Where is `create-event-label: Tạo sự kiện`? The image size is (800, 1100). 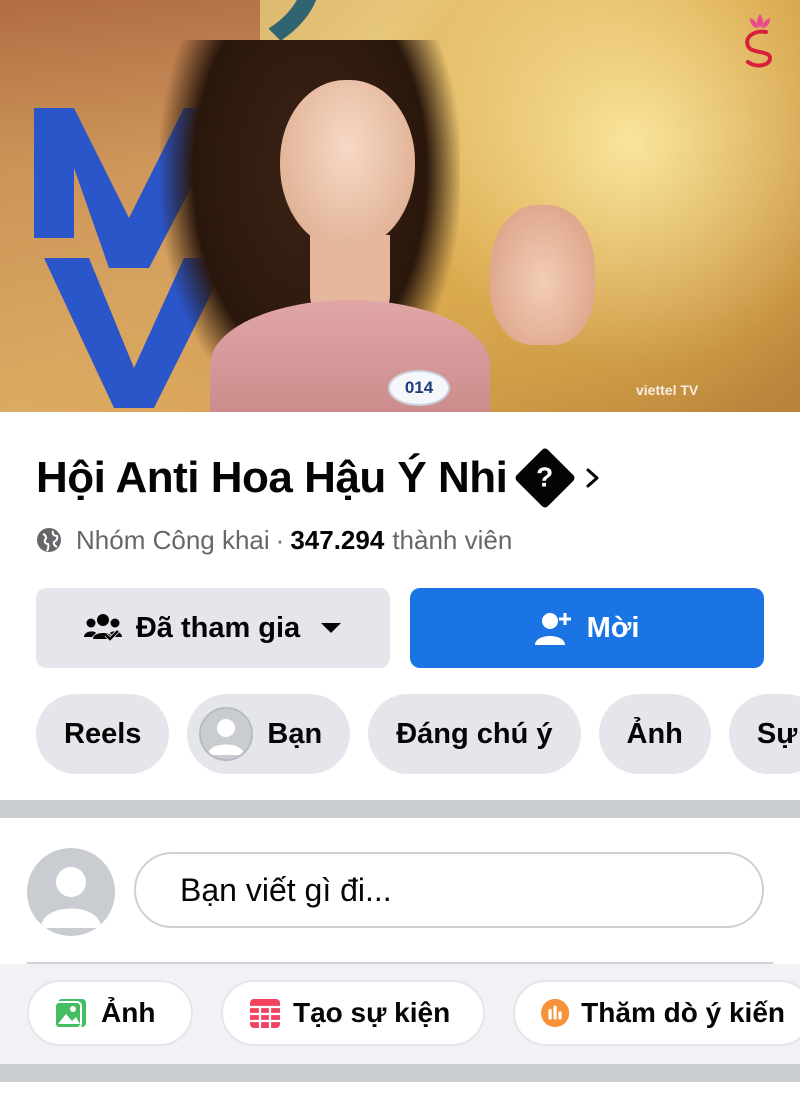 create-event-label: Tạo sự kiện is located at coordinates (372, 1012).